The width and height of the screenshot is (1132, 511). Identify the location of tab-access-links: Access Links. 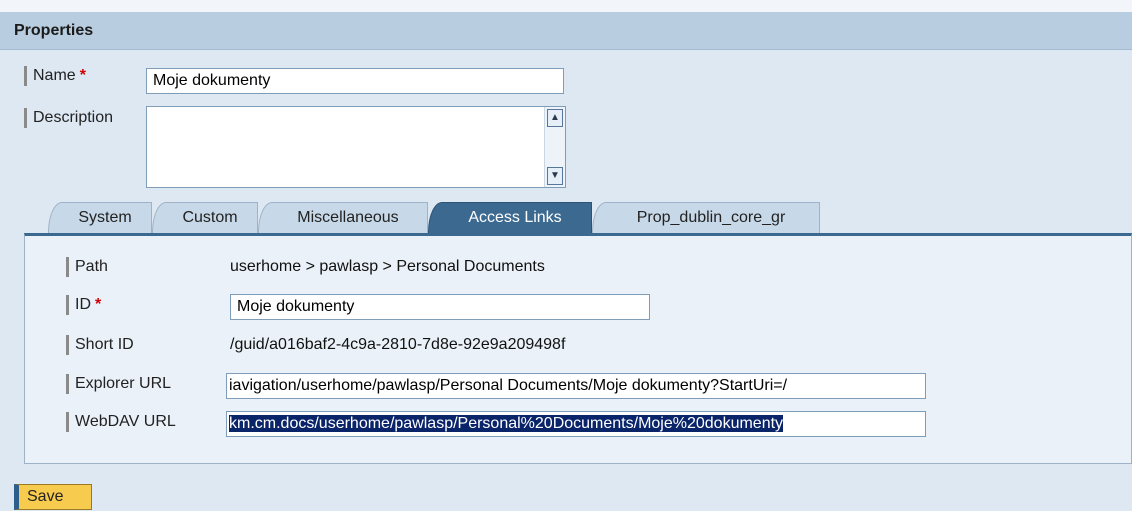
(510, 218).